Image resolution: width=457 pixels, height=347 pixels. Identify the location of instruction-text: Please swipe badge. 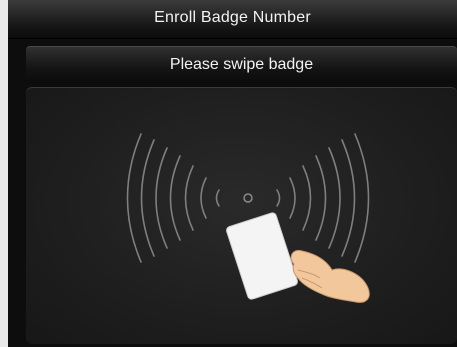
(241, 64).